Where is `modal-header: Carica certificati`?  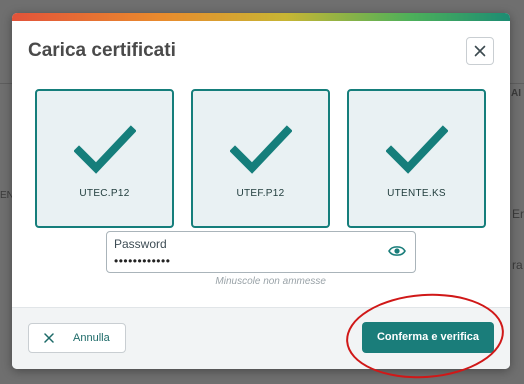 modal-header: Carica certificati is located at coordinates (261, 49).